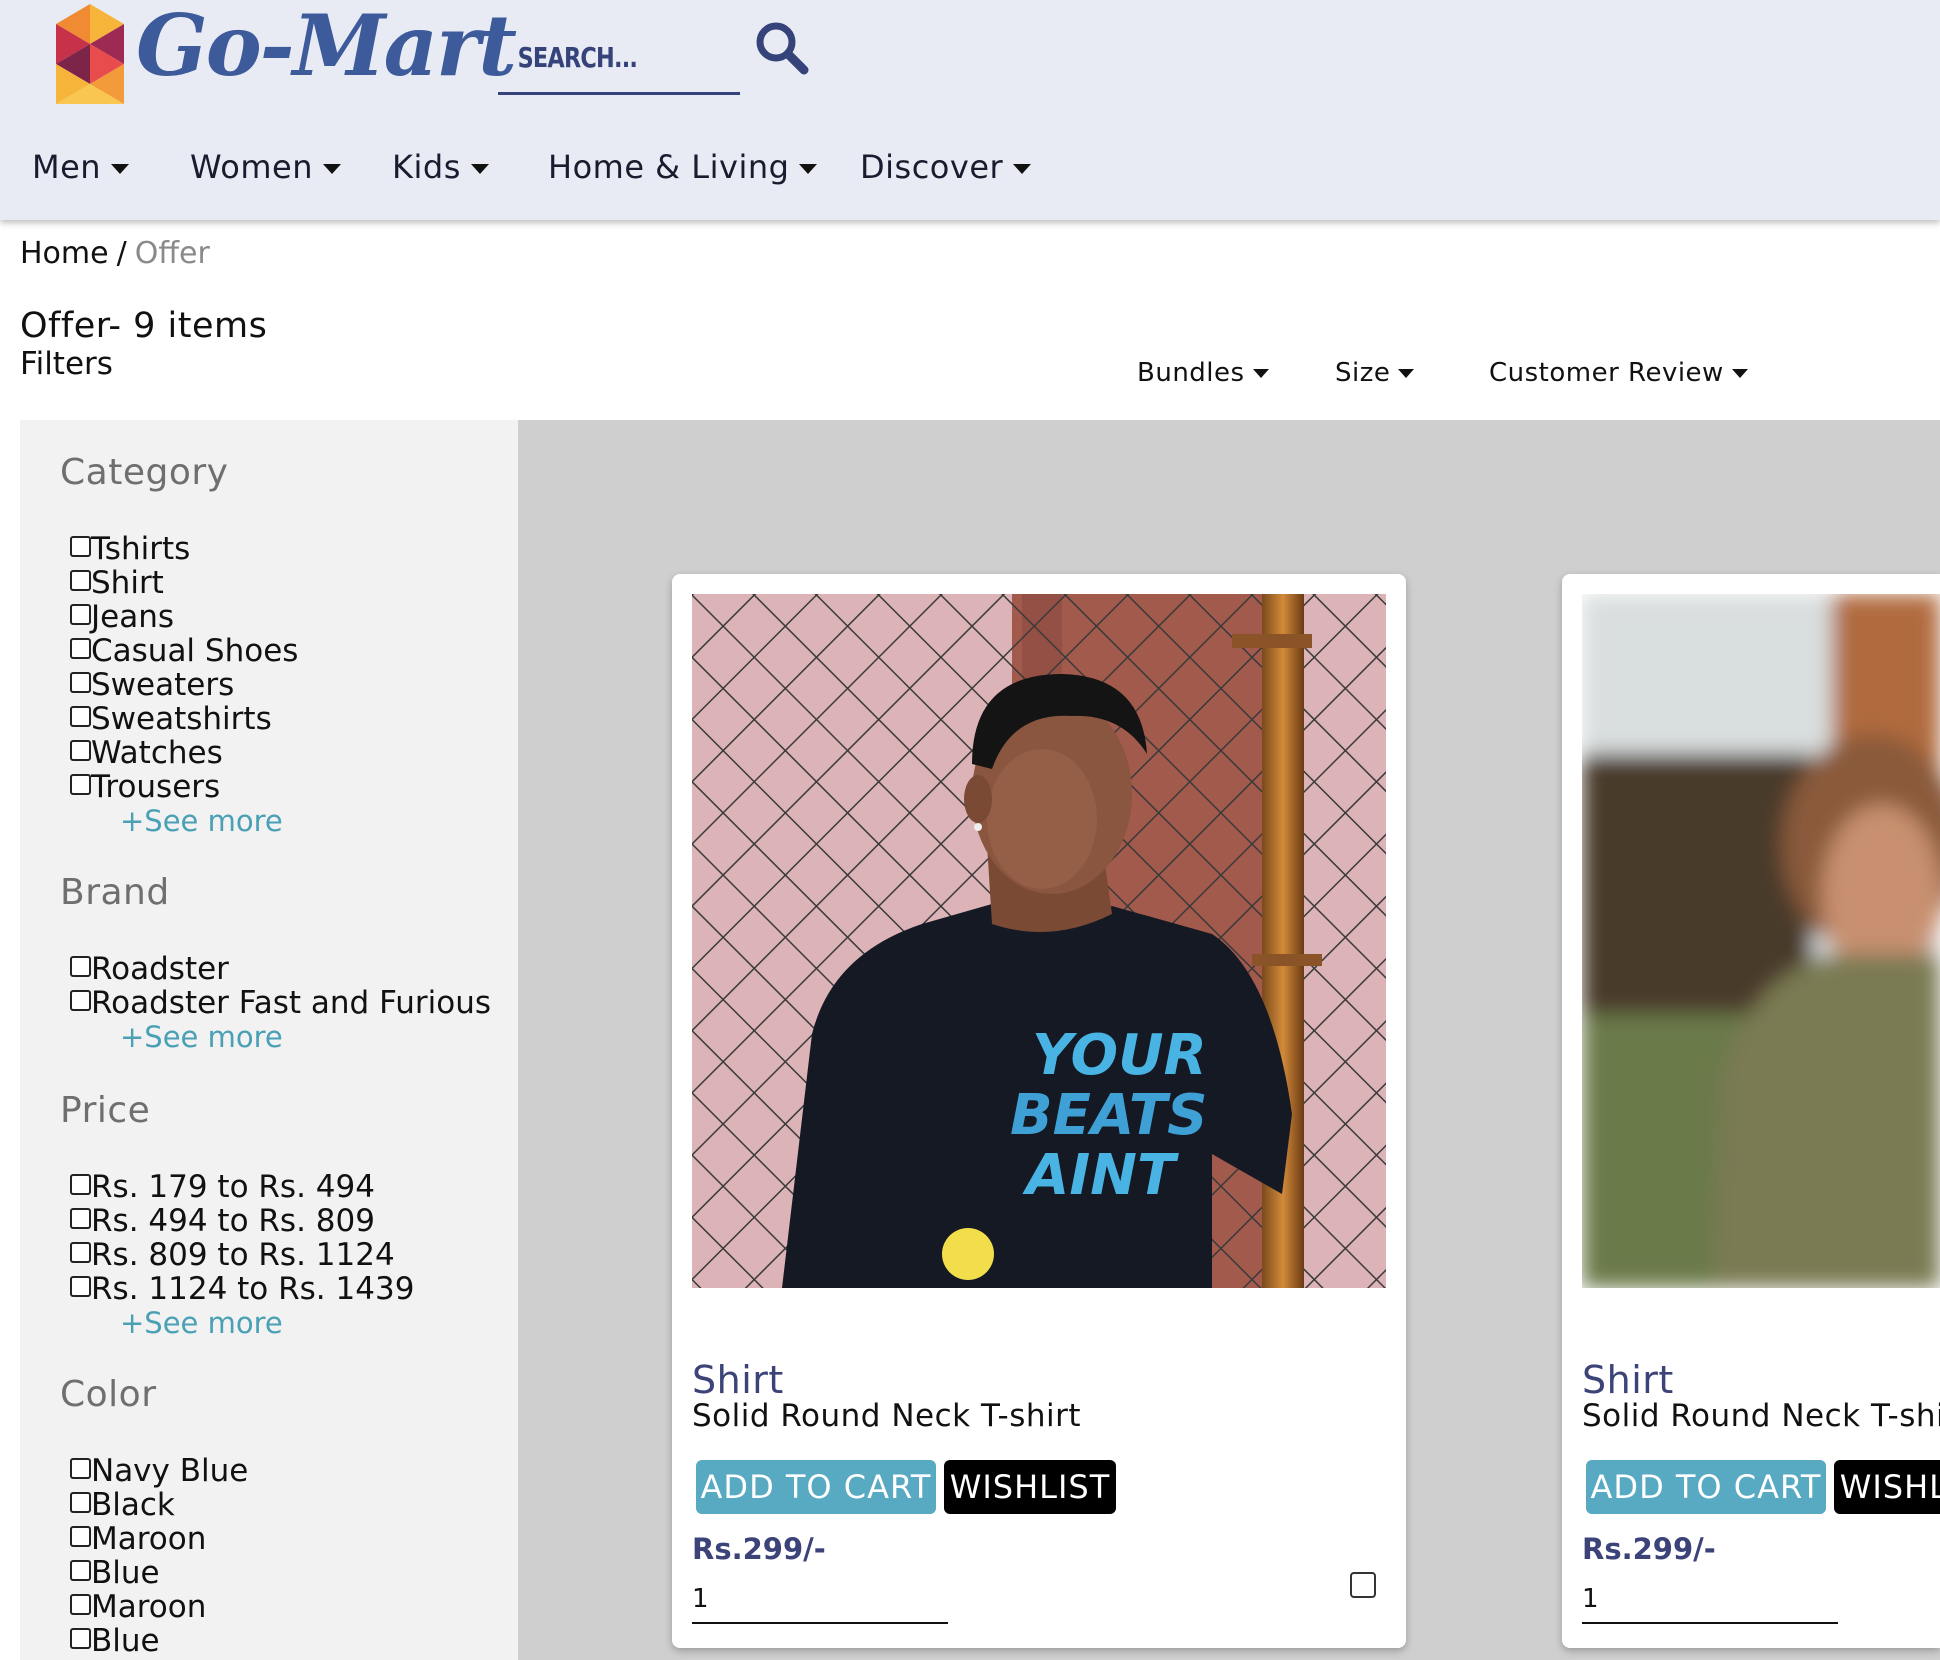  I want to click on product-image, so click(1761, 941).